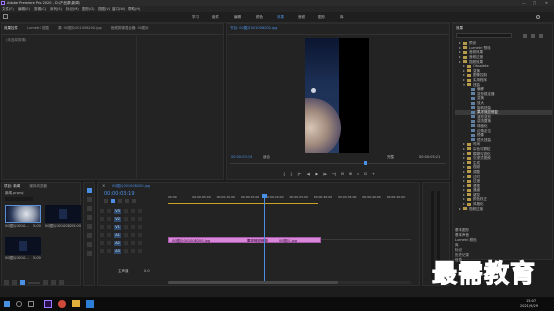  Describe the element at coordinates (147, 271) in the screenshot. I see `master-track-value: 0.0` at that location.